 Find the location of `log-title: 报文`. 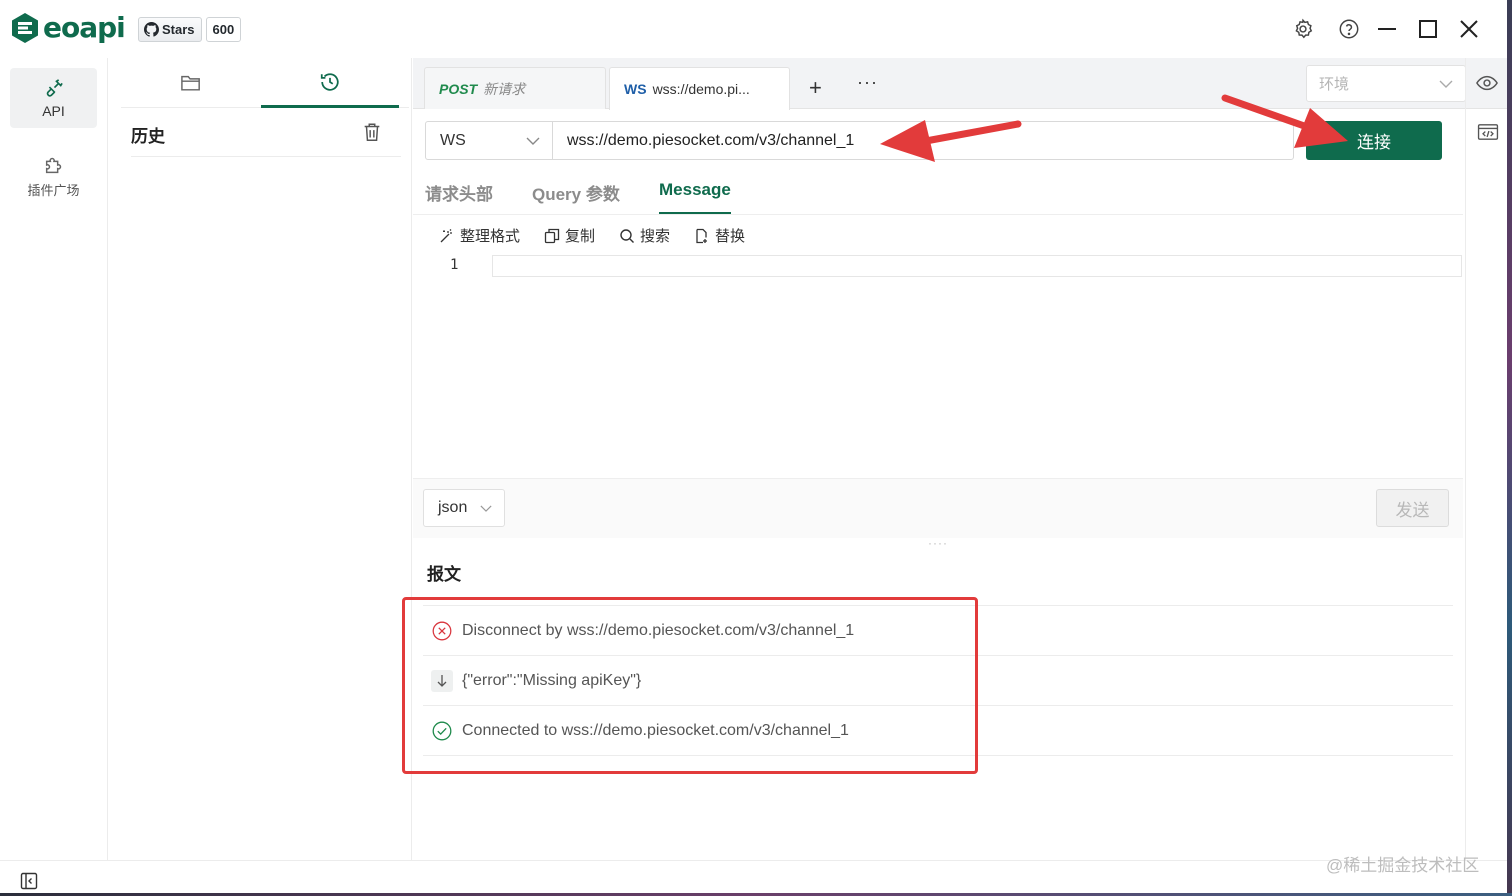

log-title: 报文 is located at coordinates (444, 574).